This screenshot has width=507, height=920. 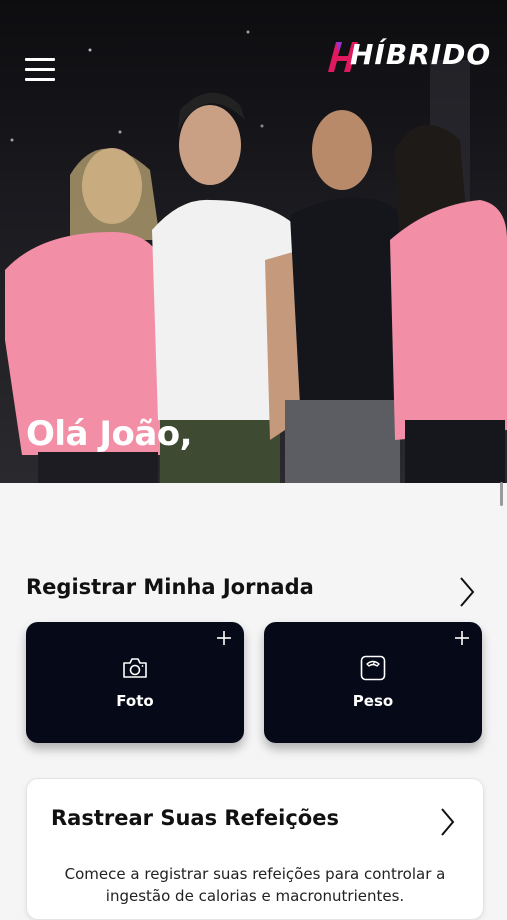 What do you see at coordinates (501, 494) in the screenshot?
I see `scroll-indicator` at bounding box center [501, 494].